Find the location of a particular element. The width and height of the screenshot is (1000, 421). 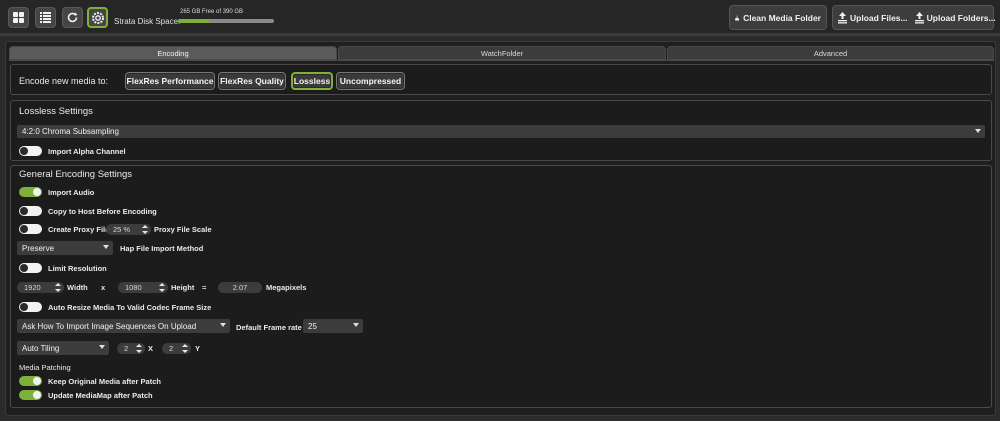

proxy-scale-label: Proxy File Scale is located at coordinates (183, 229).